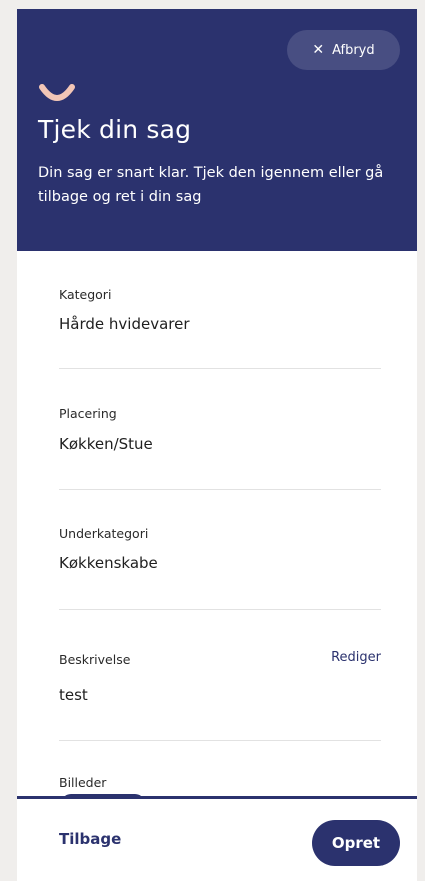 This screenshot has height=881, width=425. I want to click on cancel-button: ✕ Afbryd, so click(343, 50).